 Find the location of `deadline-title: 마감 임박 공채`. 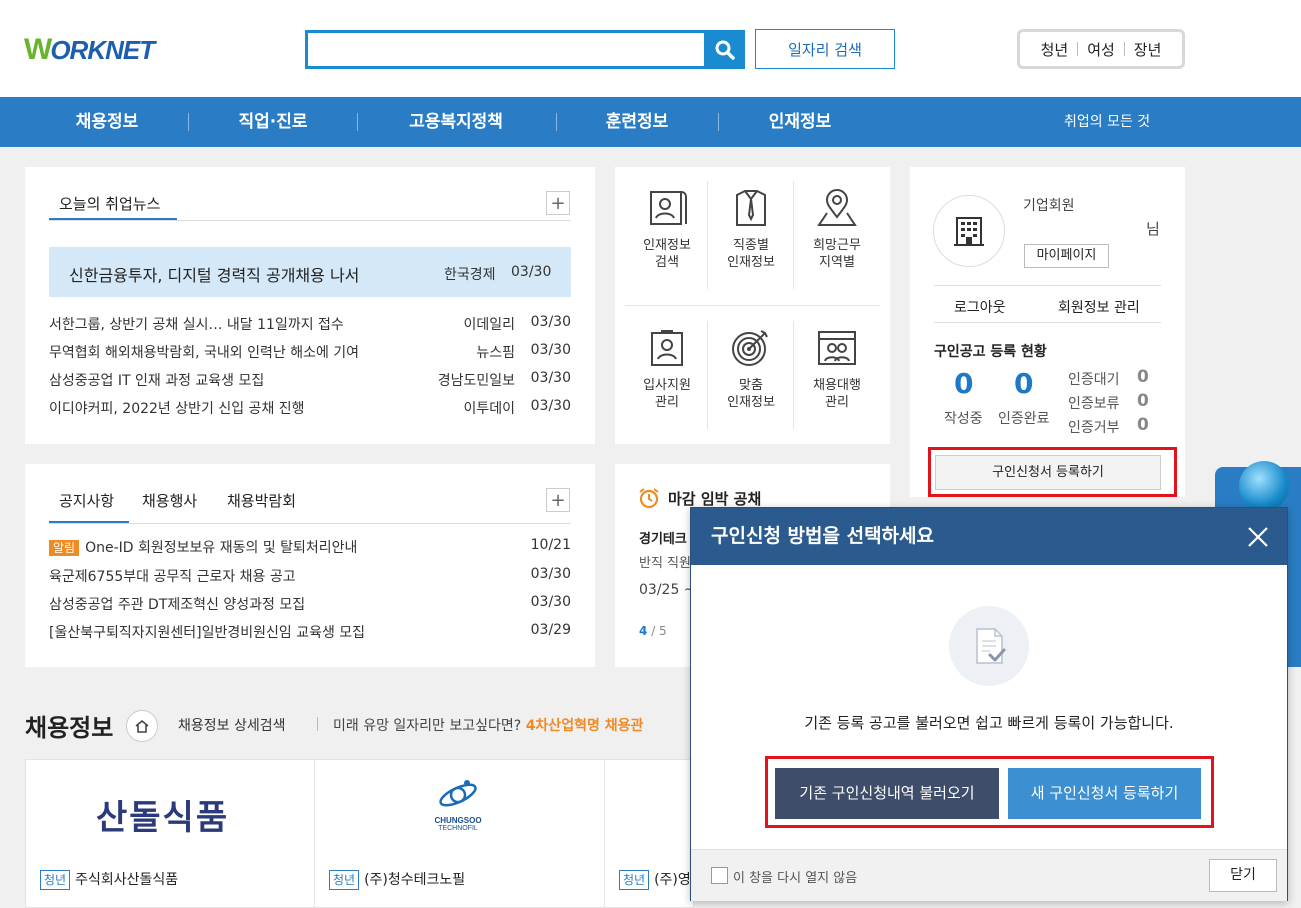

deadline-title: 마감 임박 공채 is located at coordinates (715, 499).